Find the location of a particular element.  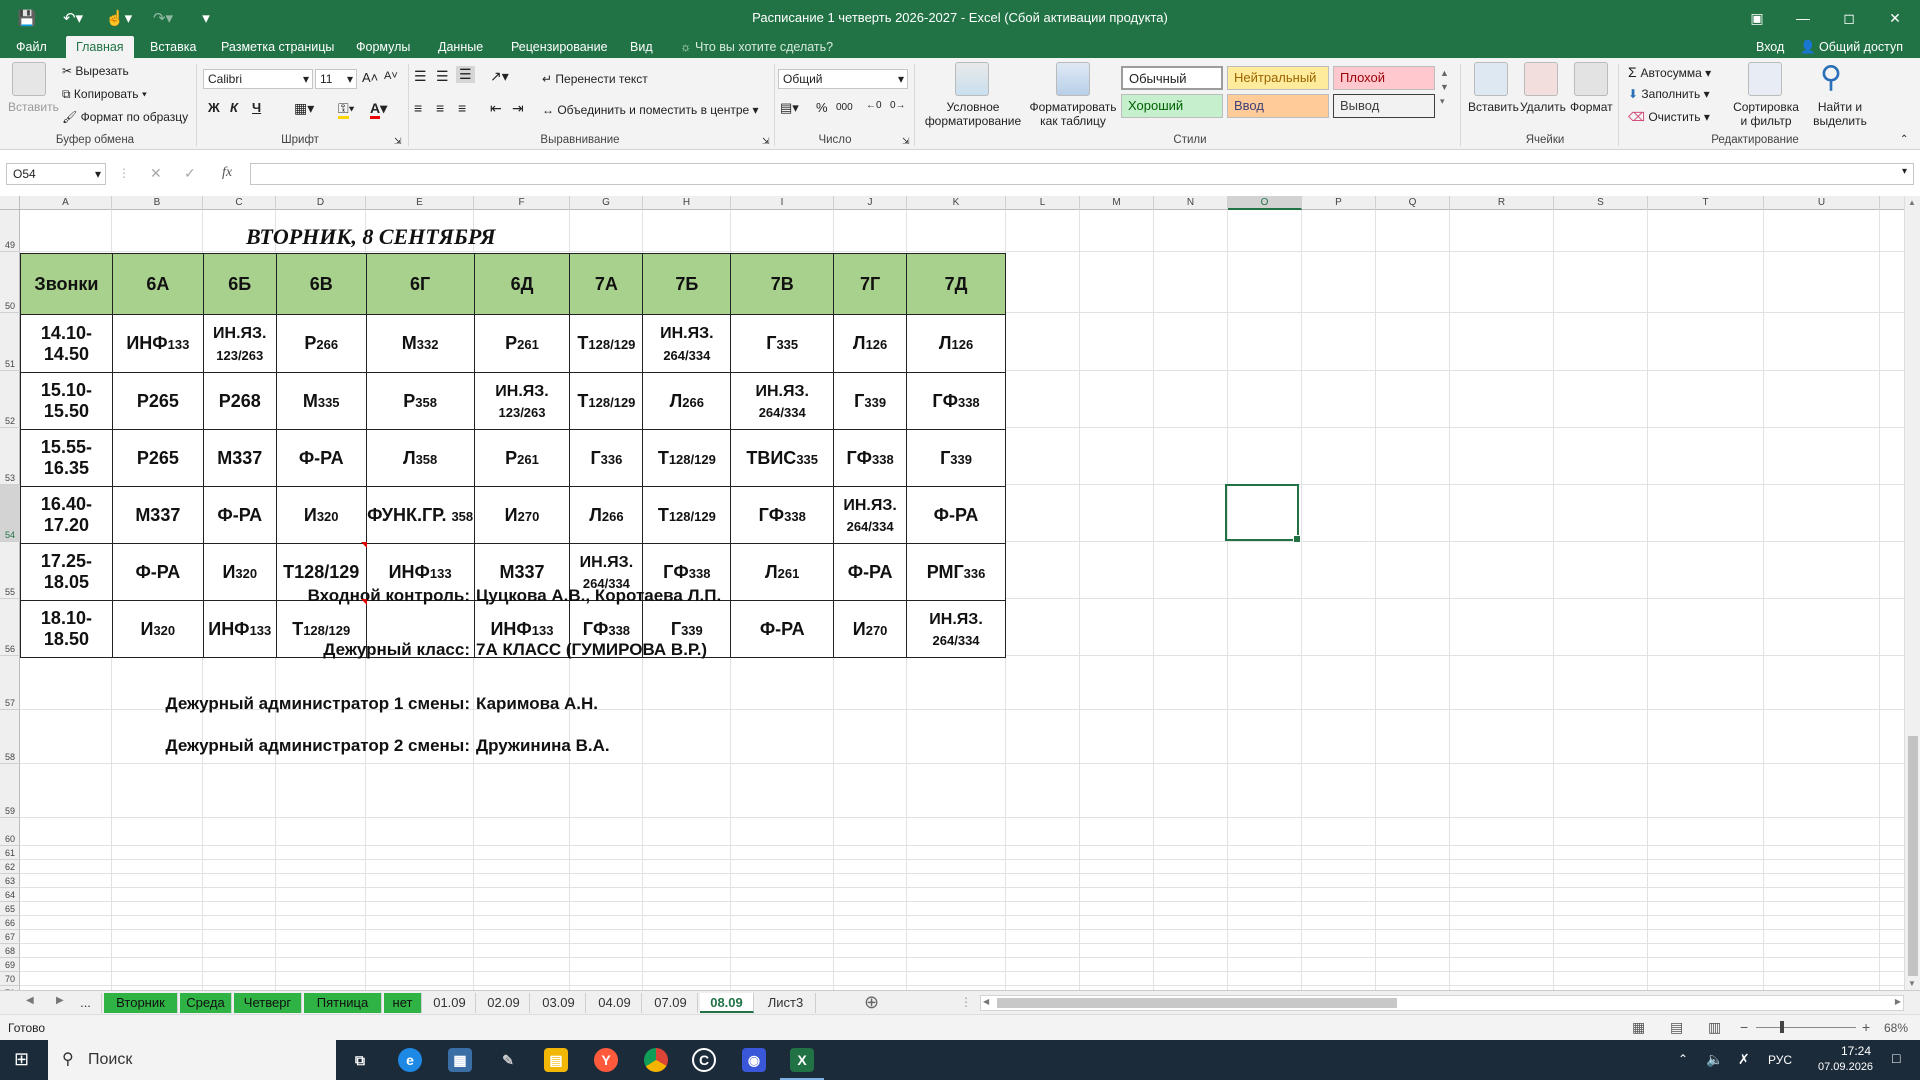

paste-button: Вставить is located at coordinates (33, 107).